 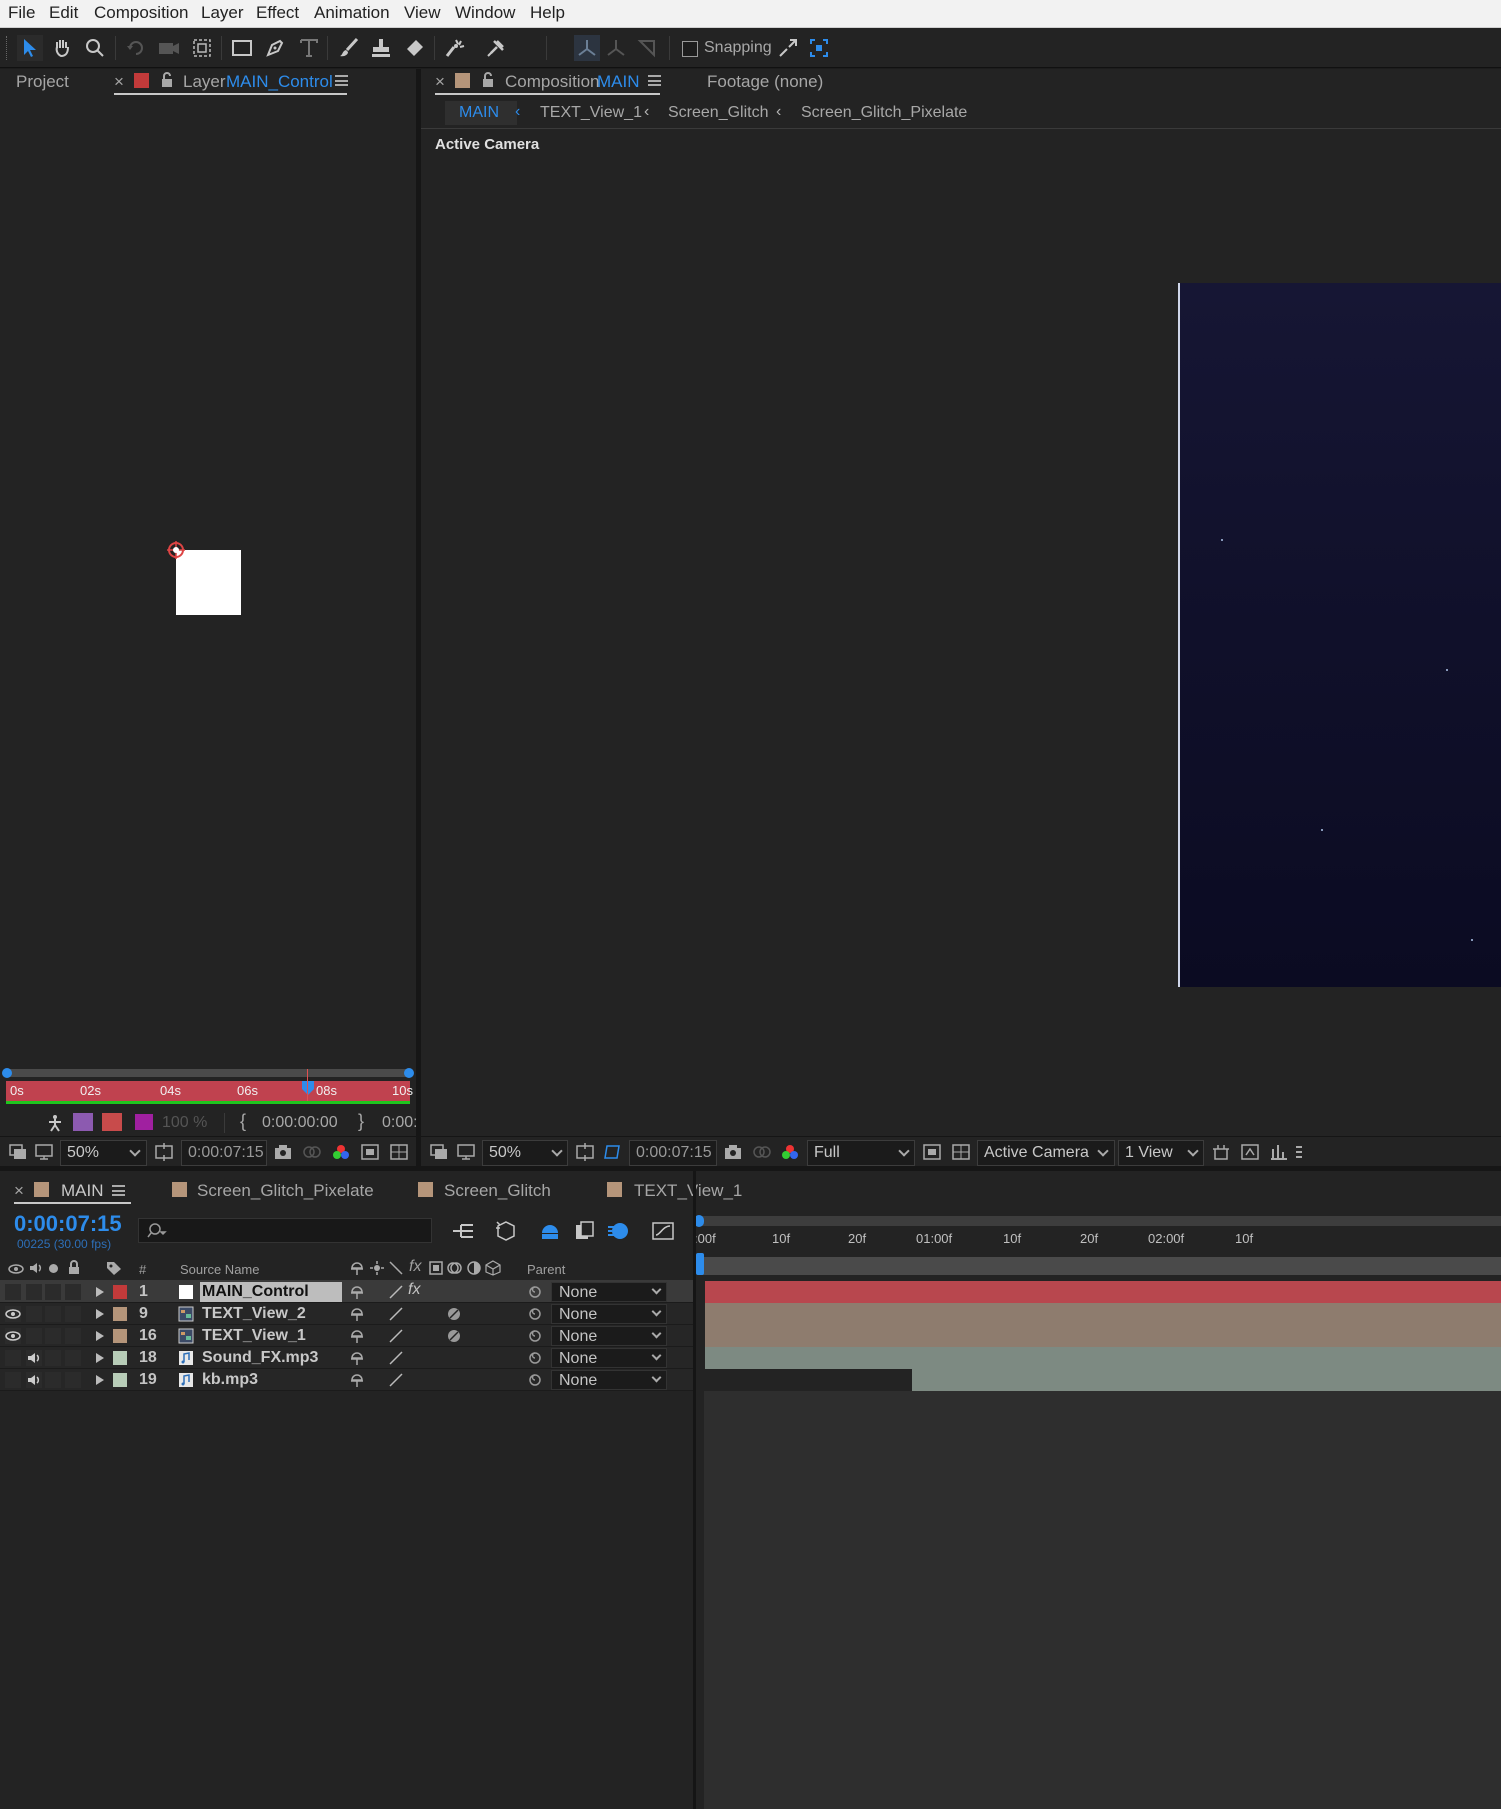 What do you see at coordinates (279, 82) in the screenshot?
I see `tab-layer-name: MAIN_Control` at bounding box center [279, 82].